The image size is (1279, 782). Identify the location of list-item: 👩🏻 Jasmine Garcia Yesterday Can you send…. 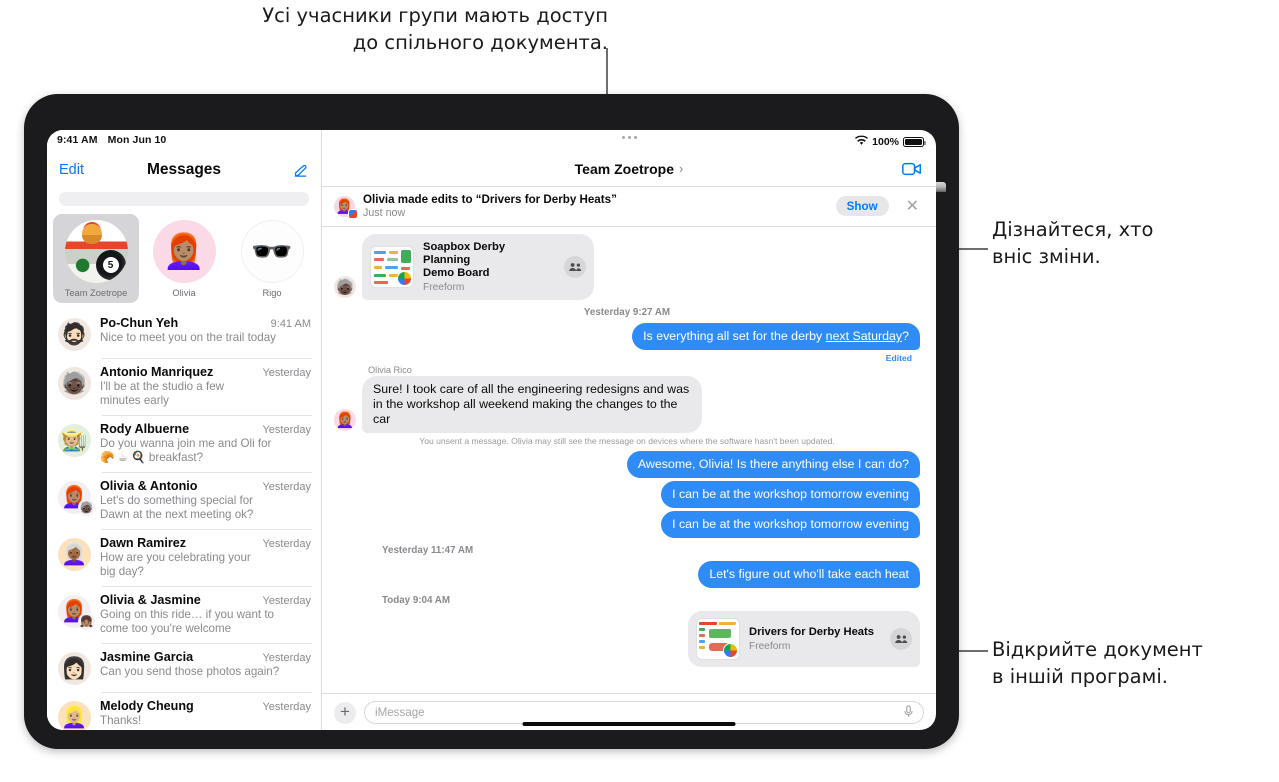
(184, 667).